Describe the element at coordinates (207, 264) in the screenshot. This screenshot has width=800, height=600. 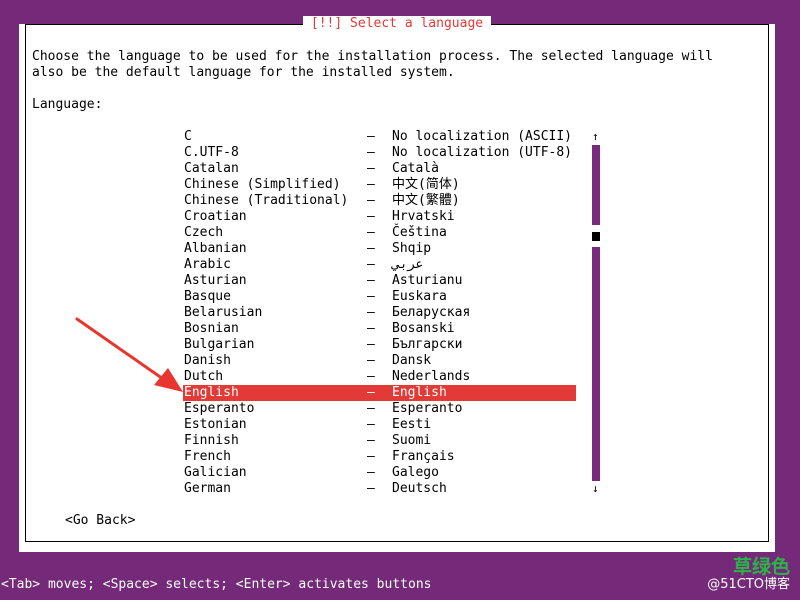
I see `language-name: Arabic` at that location.